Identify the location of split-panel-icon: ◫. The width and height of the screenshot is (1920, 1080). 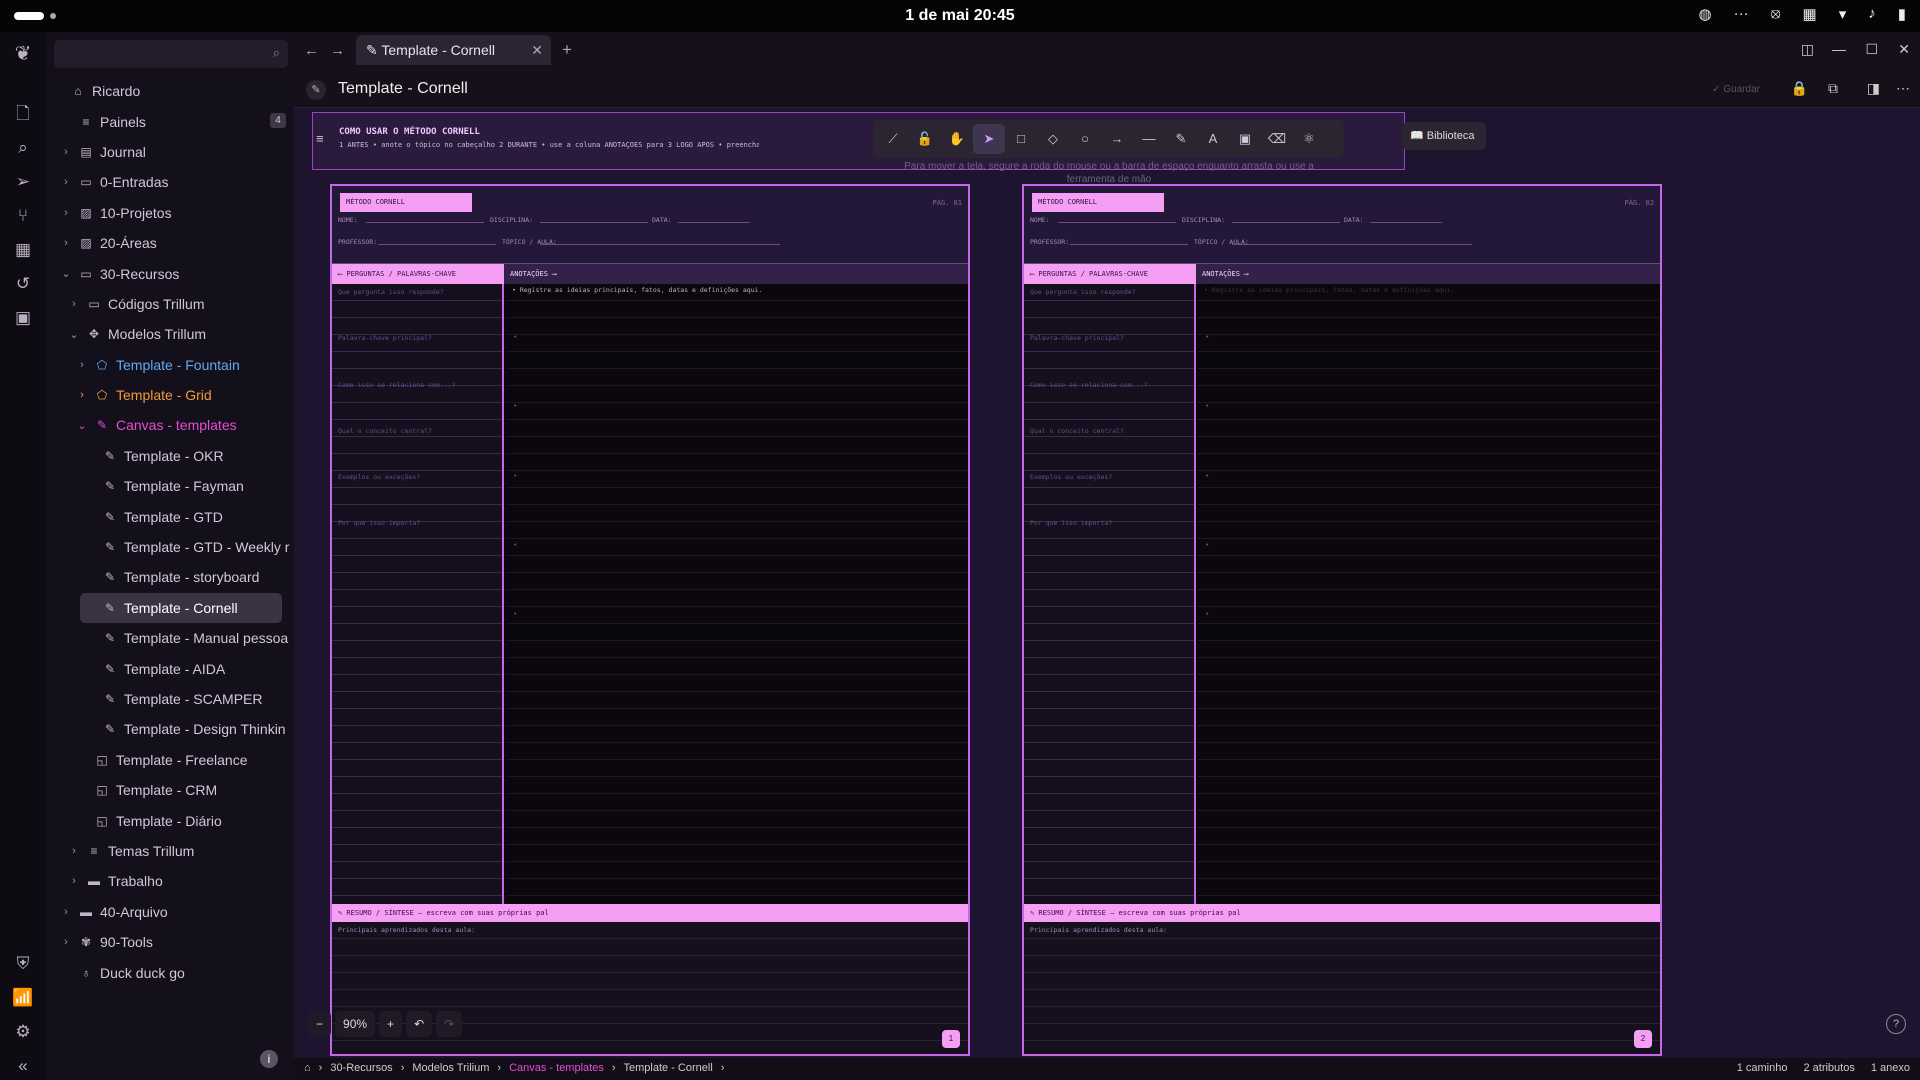
(1807, 49).